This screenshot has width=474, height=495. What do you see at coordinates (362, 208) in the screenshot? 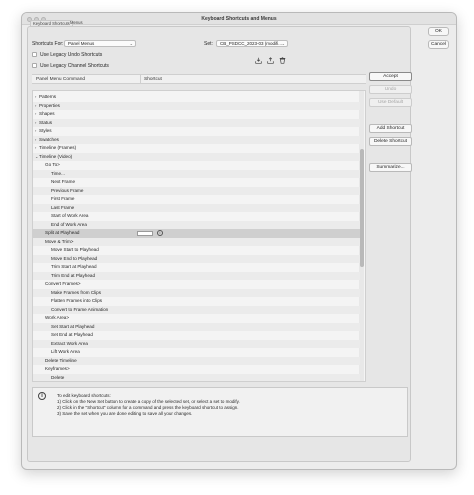
I see `scrollbar-thumb` at bounding box center [362, 208].